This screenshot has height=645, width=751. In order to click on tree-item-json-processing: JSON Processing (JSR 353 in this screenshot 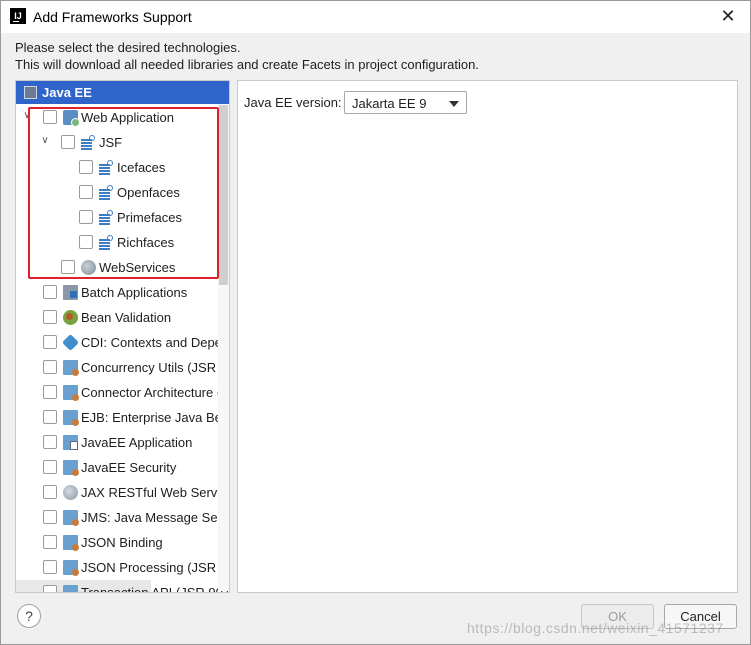, I will do `click(123, 567)`.